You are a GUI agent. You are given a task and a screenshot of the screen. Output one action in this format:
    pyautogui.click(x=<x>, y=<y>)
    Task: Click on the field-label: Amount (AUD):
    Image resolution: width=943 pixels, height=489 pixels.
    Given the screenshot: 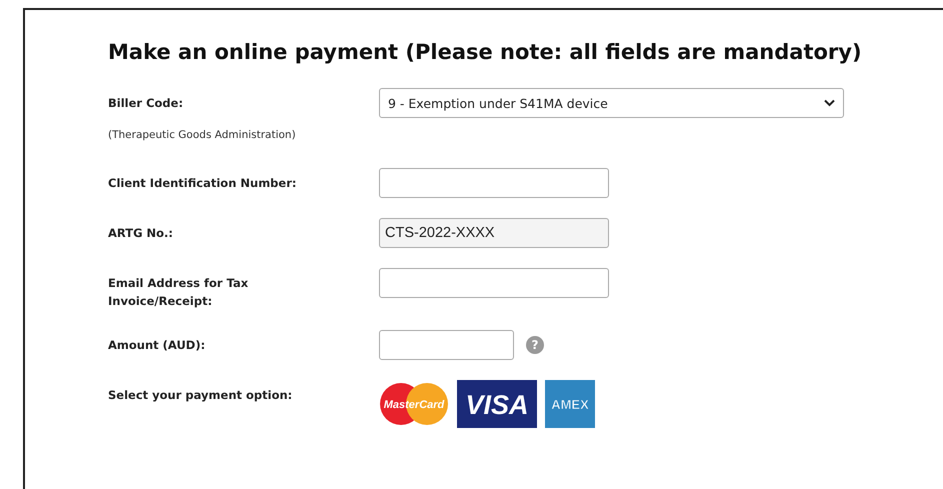 What is the action you would take?
    pyautogui.click(x=157, y=345)
    